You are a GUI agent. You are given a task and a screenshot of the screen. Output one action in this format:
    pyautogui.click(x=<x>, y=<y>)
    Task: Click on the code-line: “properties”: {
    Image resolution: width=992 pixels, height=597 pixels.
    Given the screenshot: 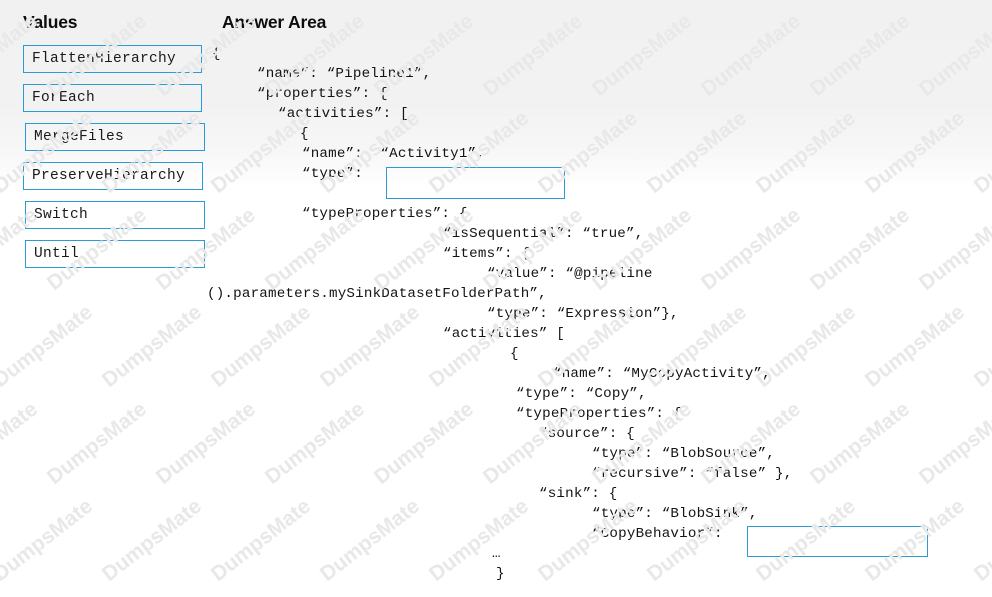 What is the action you would take?
    pyautogui.click(x=496, y=94)
    